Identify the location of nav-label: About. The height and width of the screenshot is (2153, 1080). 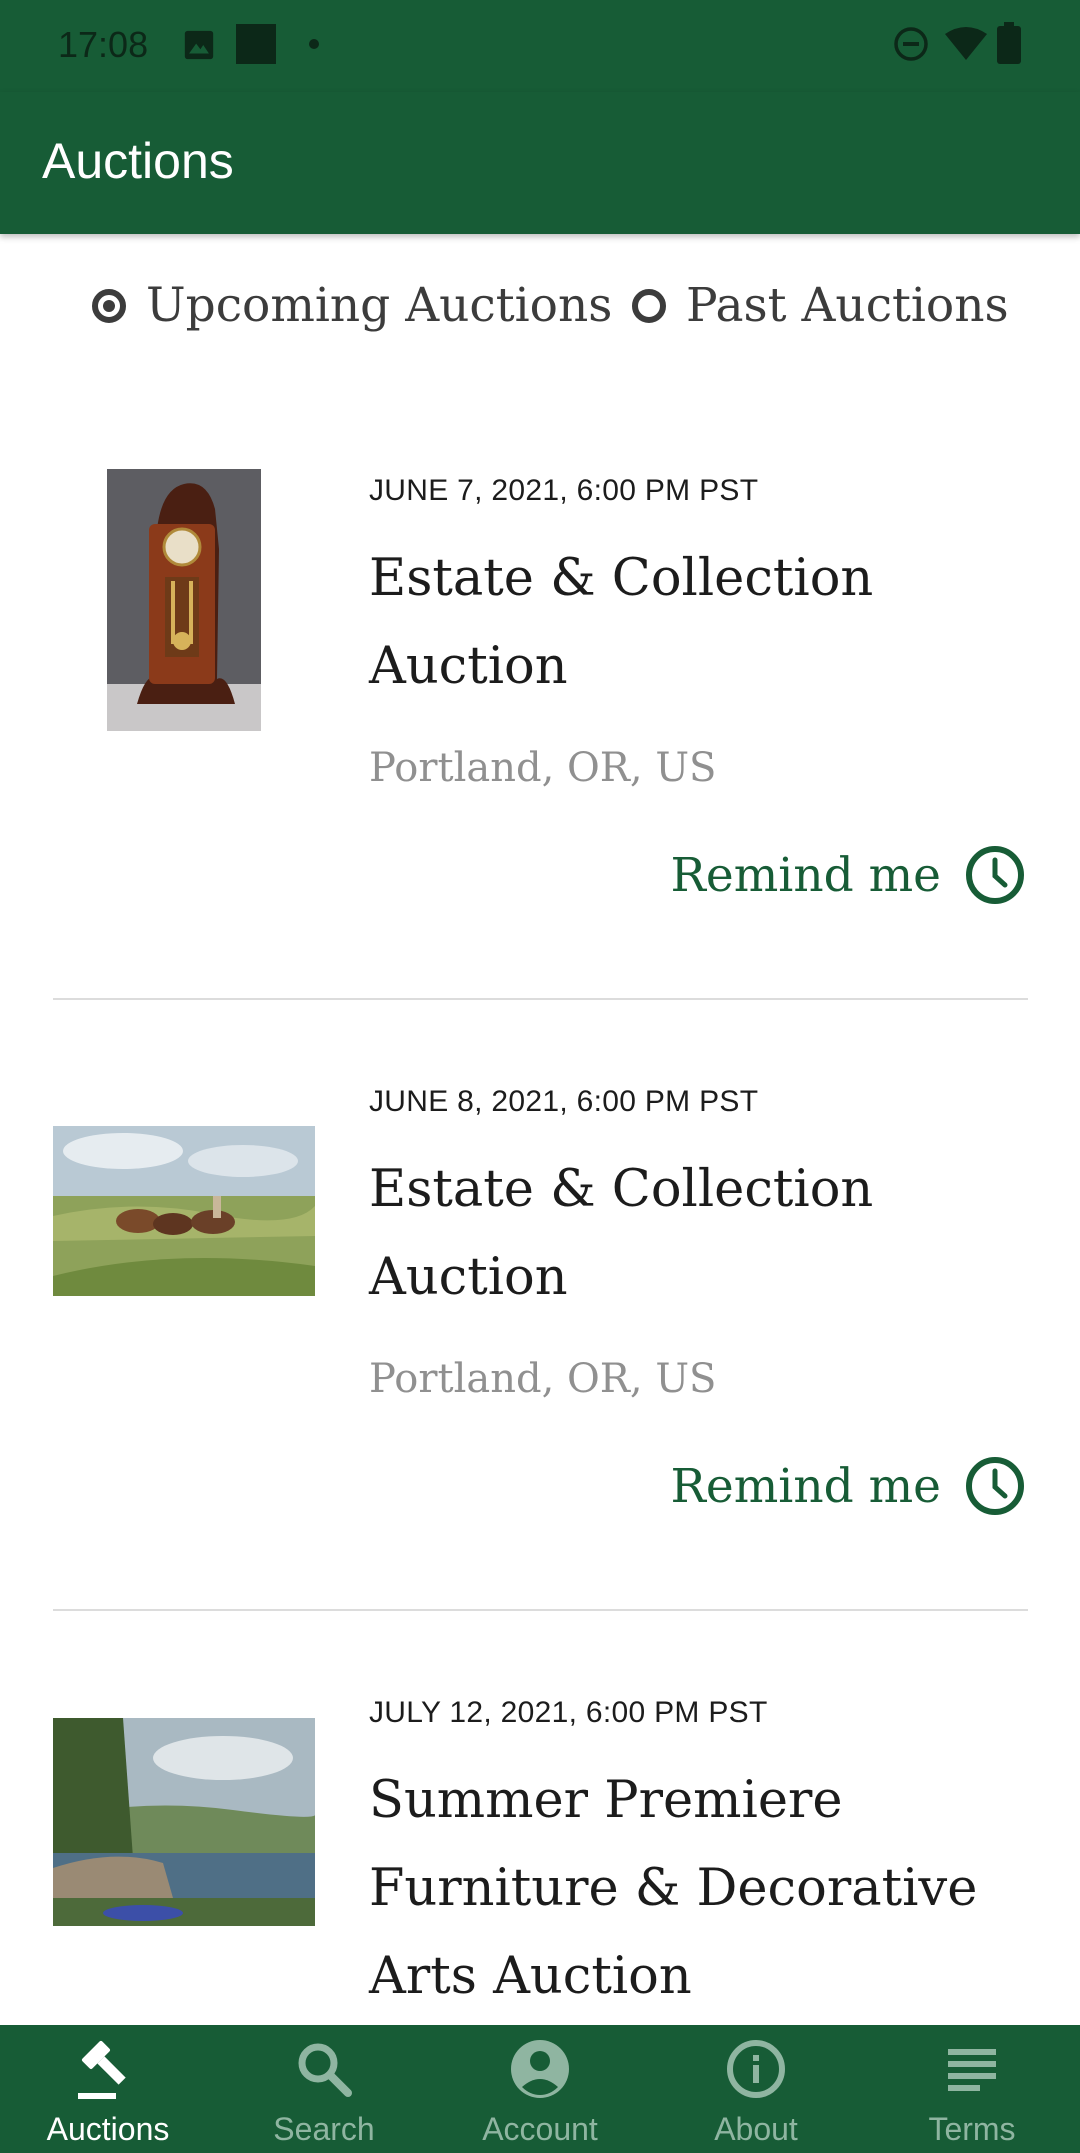
(756, 2129).